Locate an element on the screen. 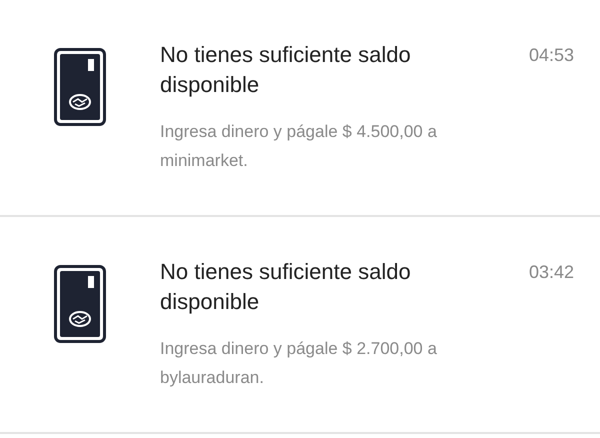  notification-time: 04:53 is located at coordinates (551, 55).